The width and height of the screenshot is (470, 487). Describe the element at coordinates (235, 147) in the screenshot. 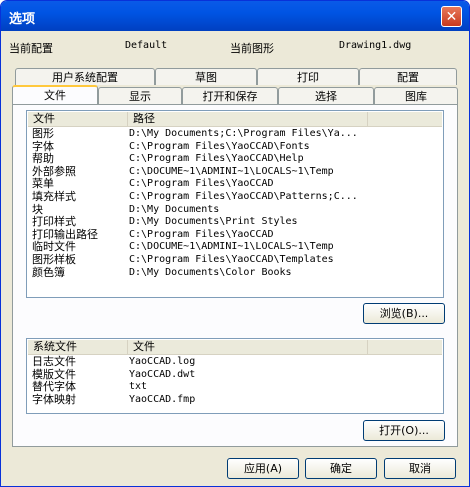

I see `list-item: 字体 C:\Program Files\YaoCCAD\Fonts` at that location.